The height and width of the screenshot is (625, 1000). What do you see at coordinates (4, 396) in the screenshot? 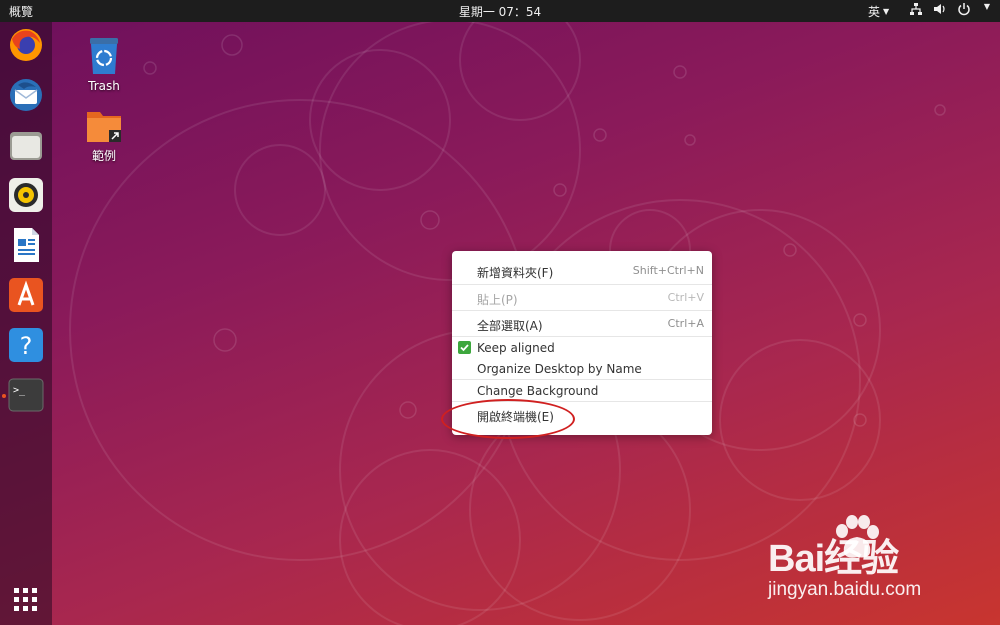
I see `running-indicator` at bounding box center [4, 396].